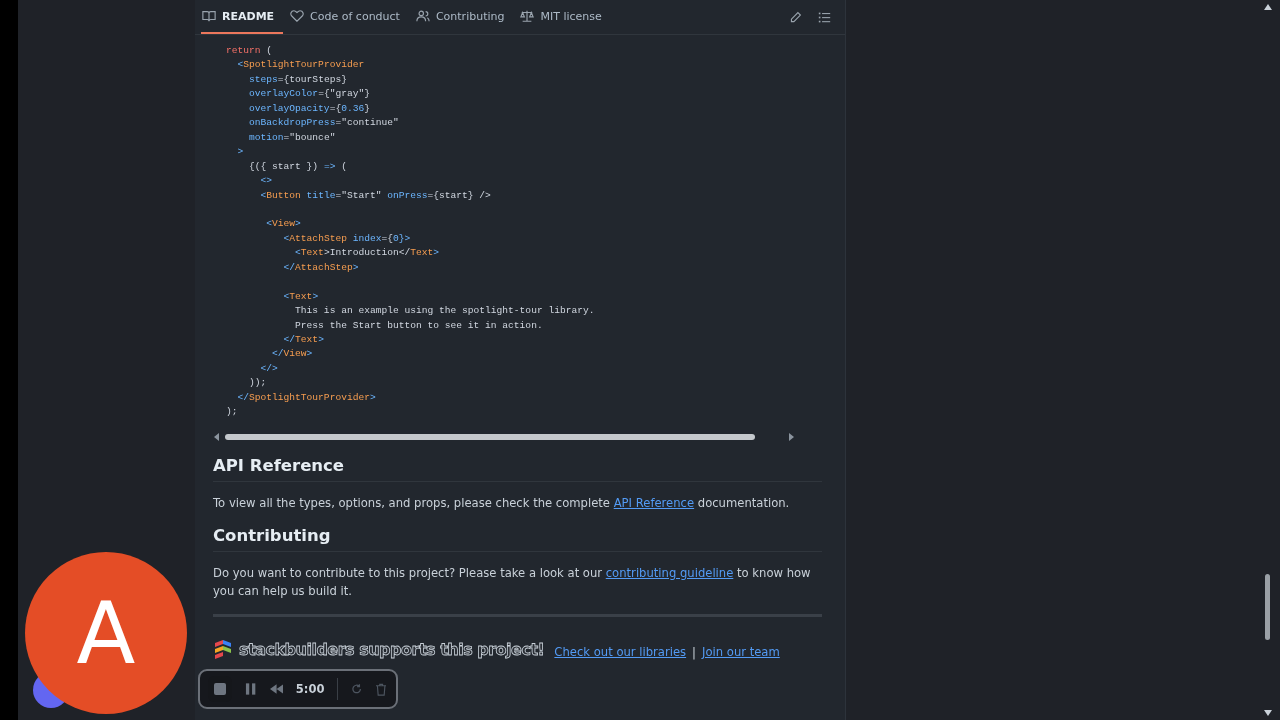 Image resolution: width=1280 pixels, height=720 pixels. What do you see at coordinates (741, 651) in the screenshot?
I see `link: Join our team` at bounding box center [741, 651].